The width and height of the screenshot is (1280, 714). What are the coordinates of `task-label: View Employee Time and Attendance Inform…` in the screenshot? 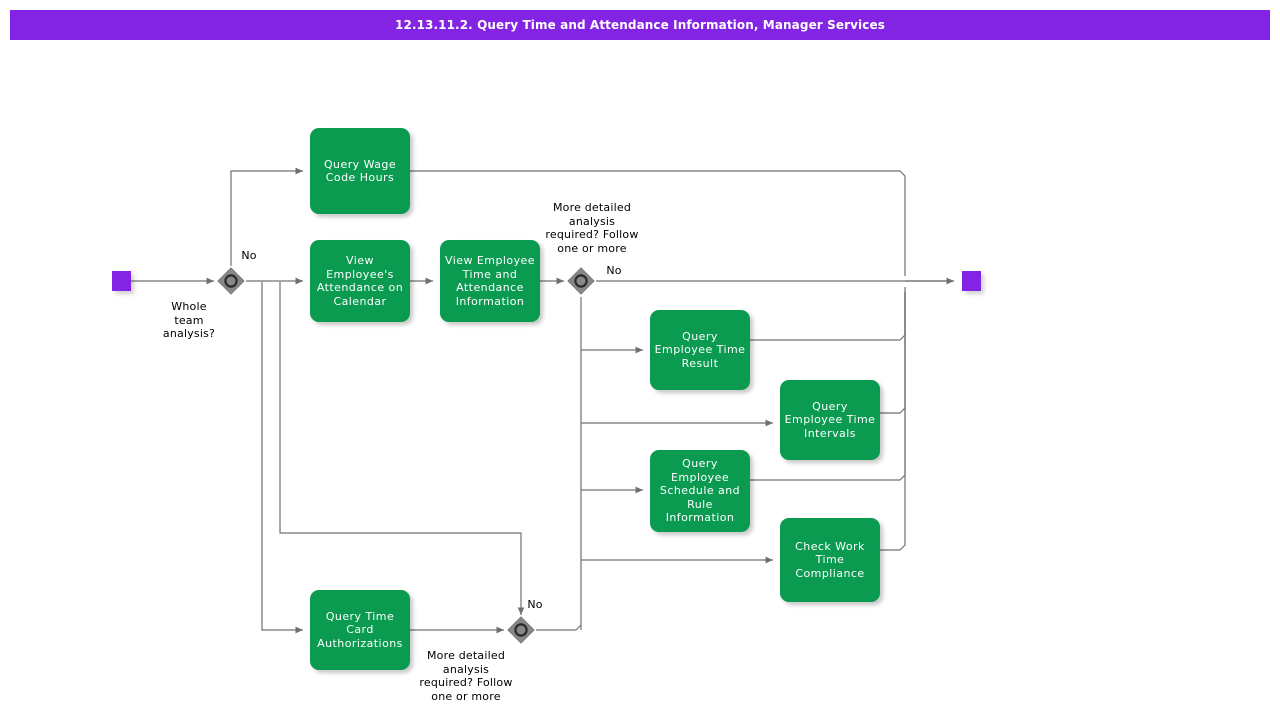 It's located at (490, 281).